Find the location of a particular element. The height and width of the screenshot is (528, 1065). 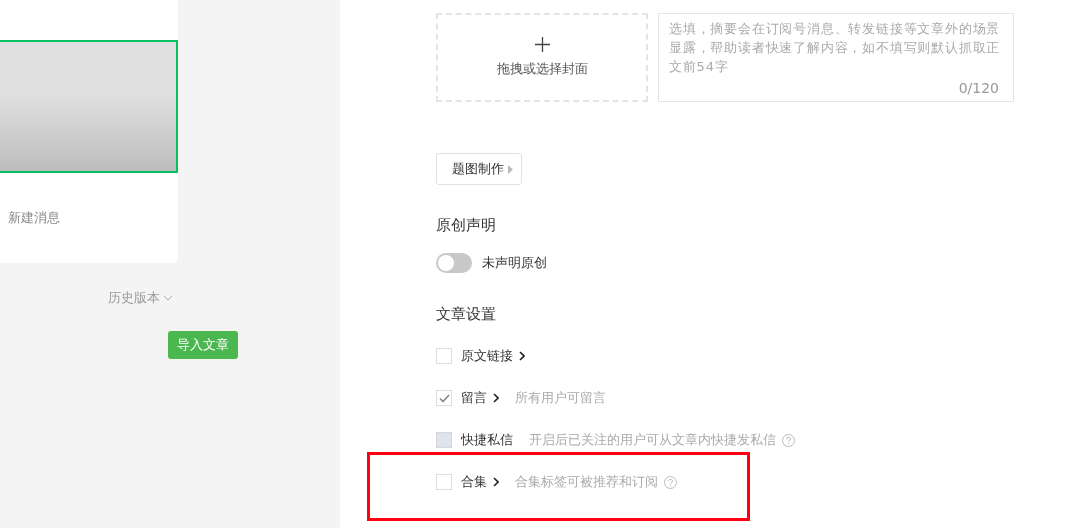

setting-label: 合集 is located at coordinates (474, 482).